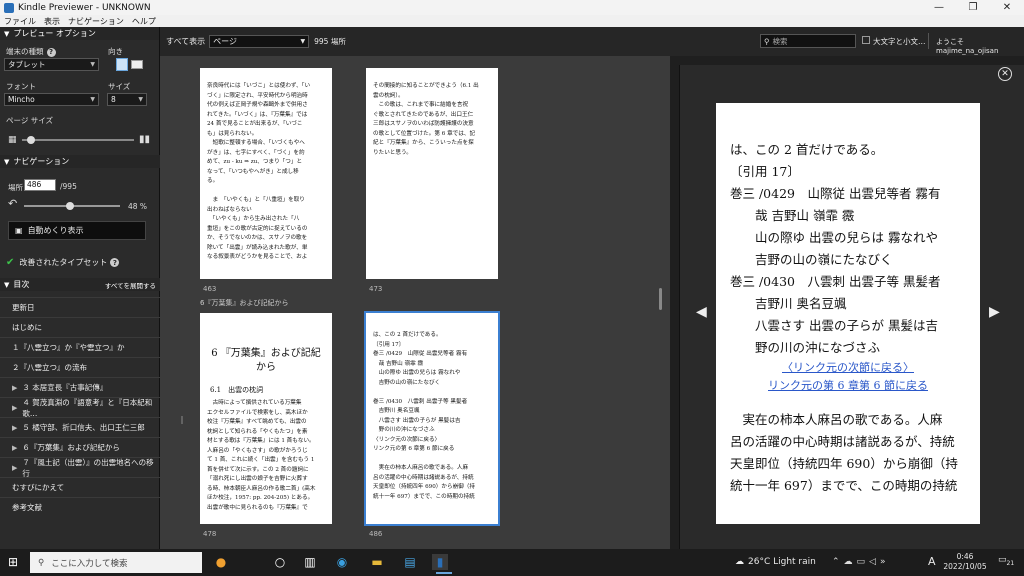  Describe the element at coordinates (144, 139) in the screenshot. I see `grid-large-icon: ▮▮` at that location.